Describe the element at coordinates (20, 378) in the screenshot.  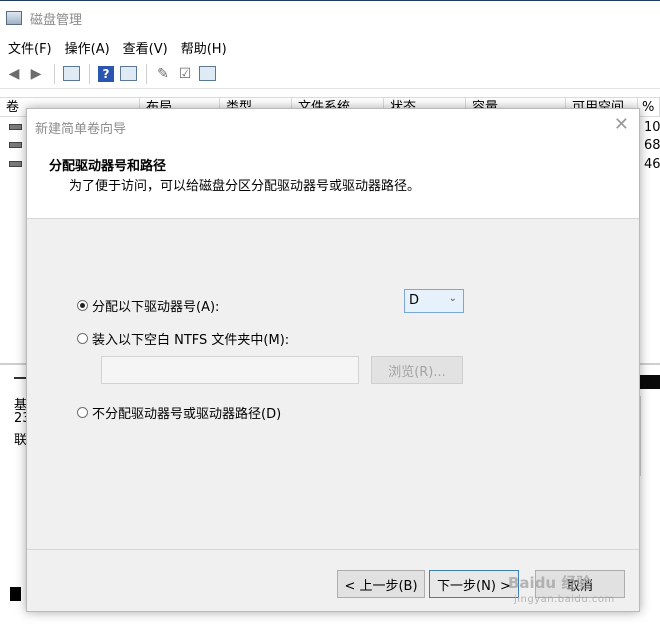
I see `disk-divider` at that location.